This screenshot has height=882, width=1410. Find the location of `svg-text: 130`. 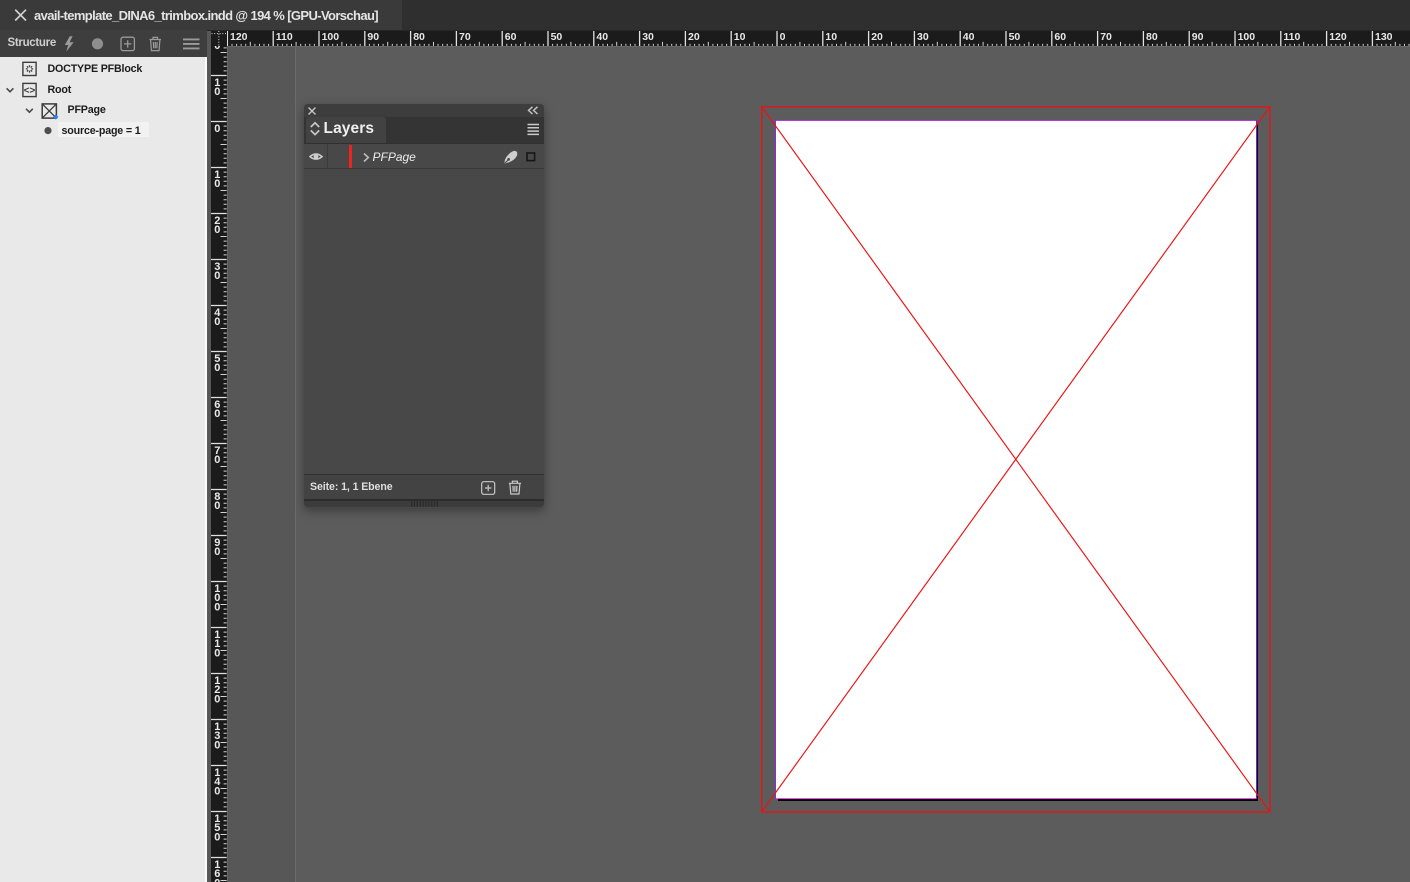

svg-text: 130 is located at coordinates (1384, 37).